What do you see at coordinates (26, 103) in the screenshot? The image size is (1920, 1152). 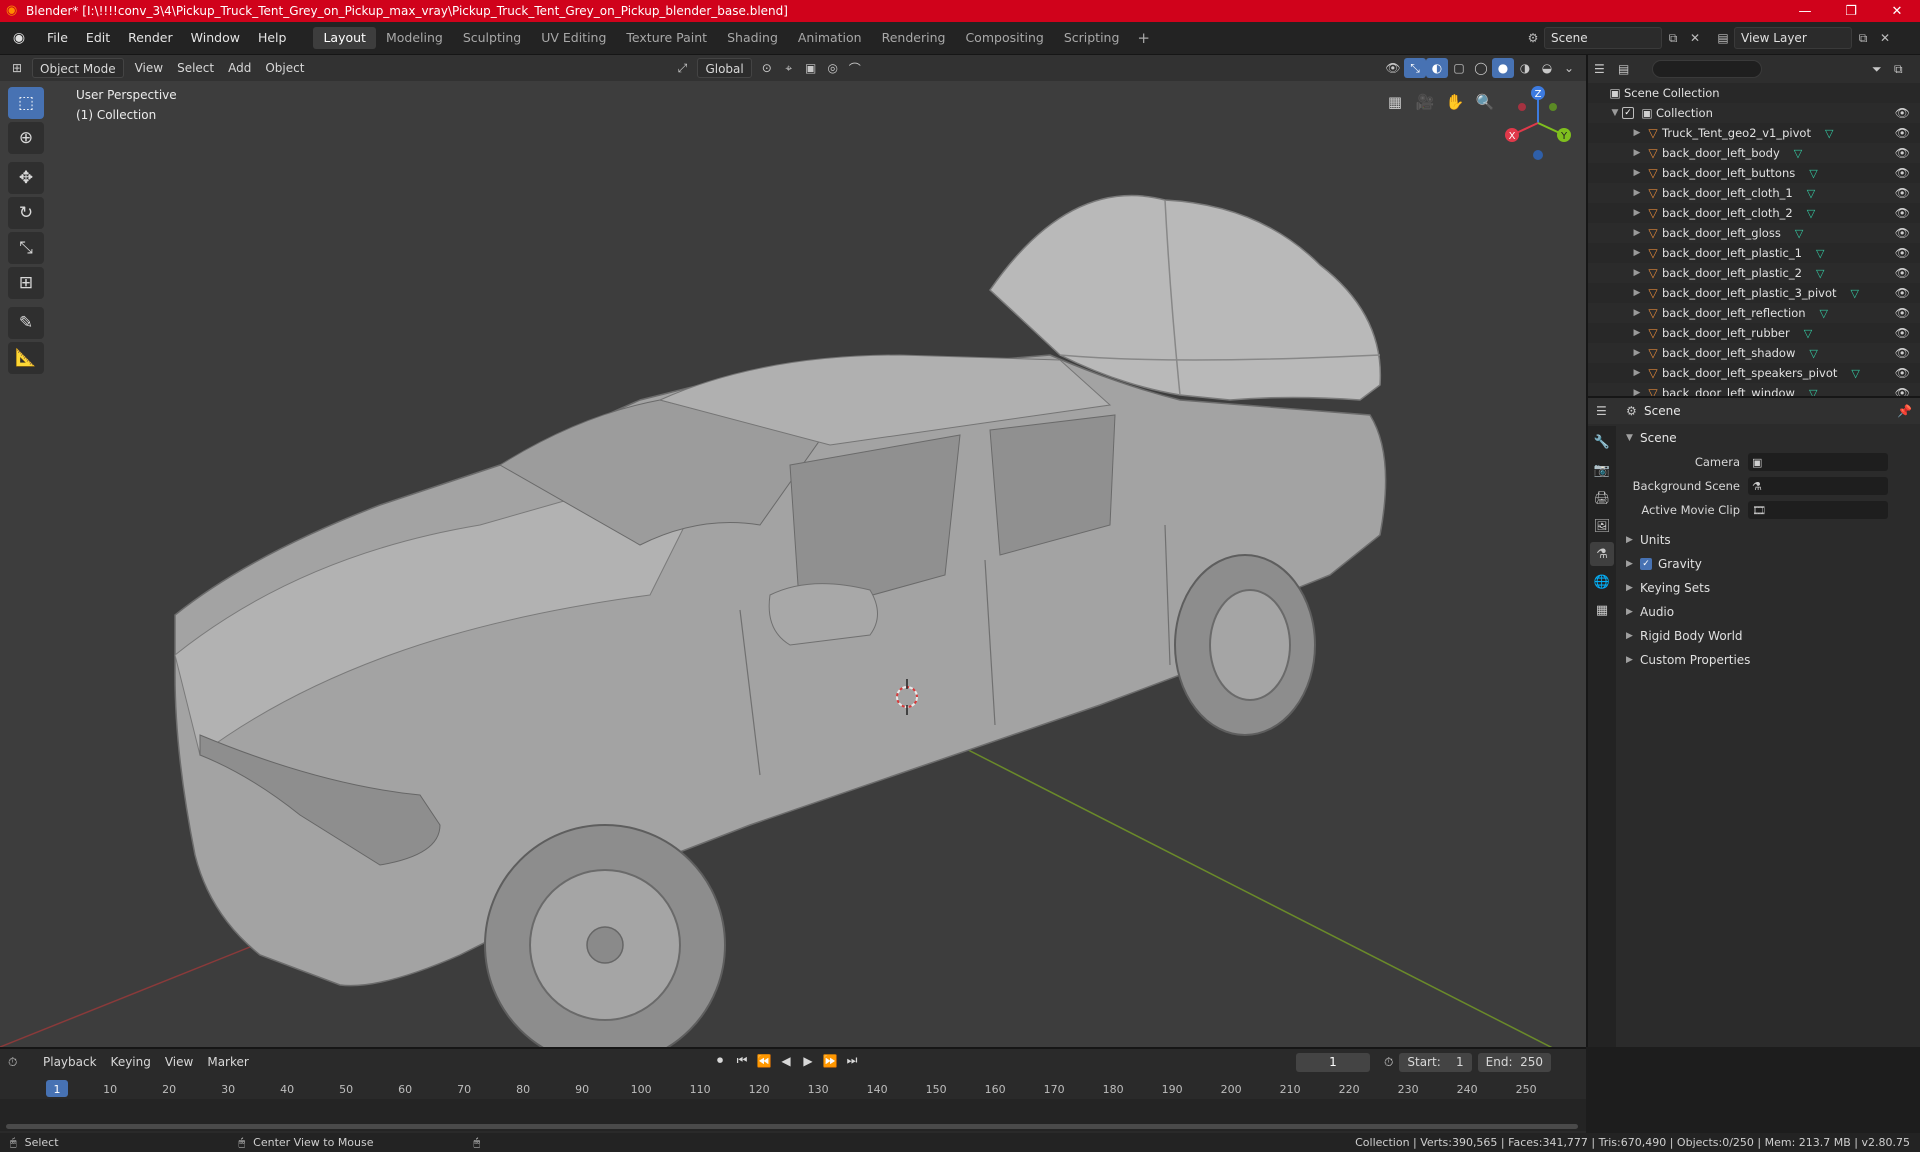 I see `select-box-tool-icon: ⬚` at bounding box center [26, 103].